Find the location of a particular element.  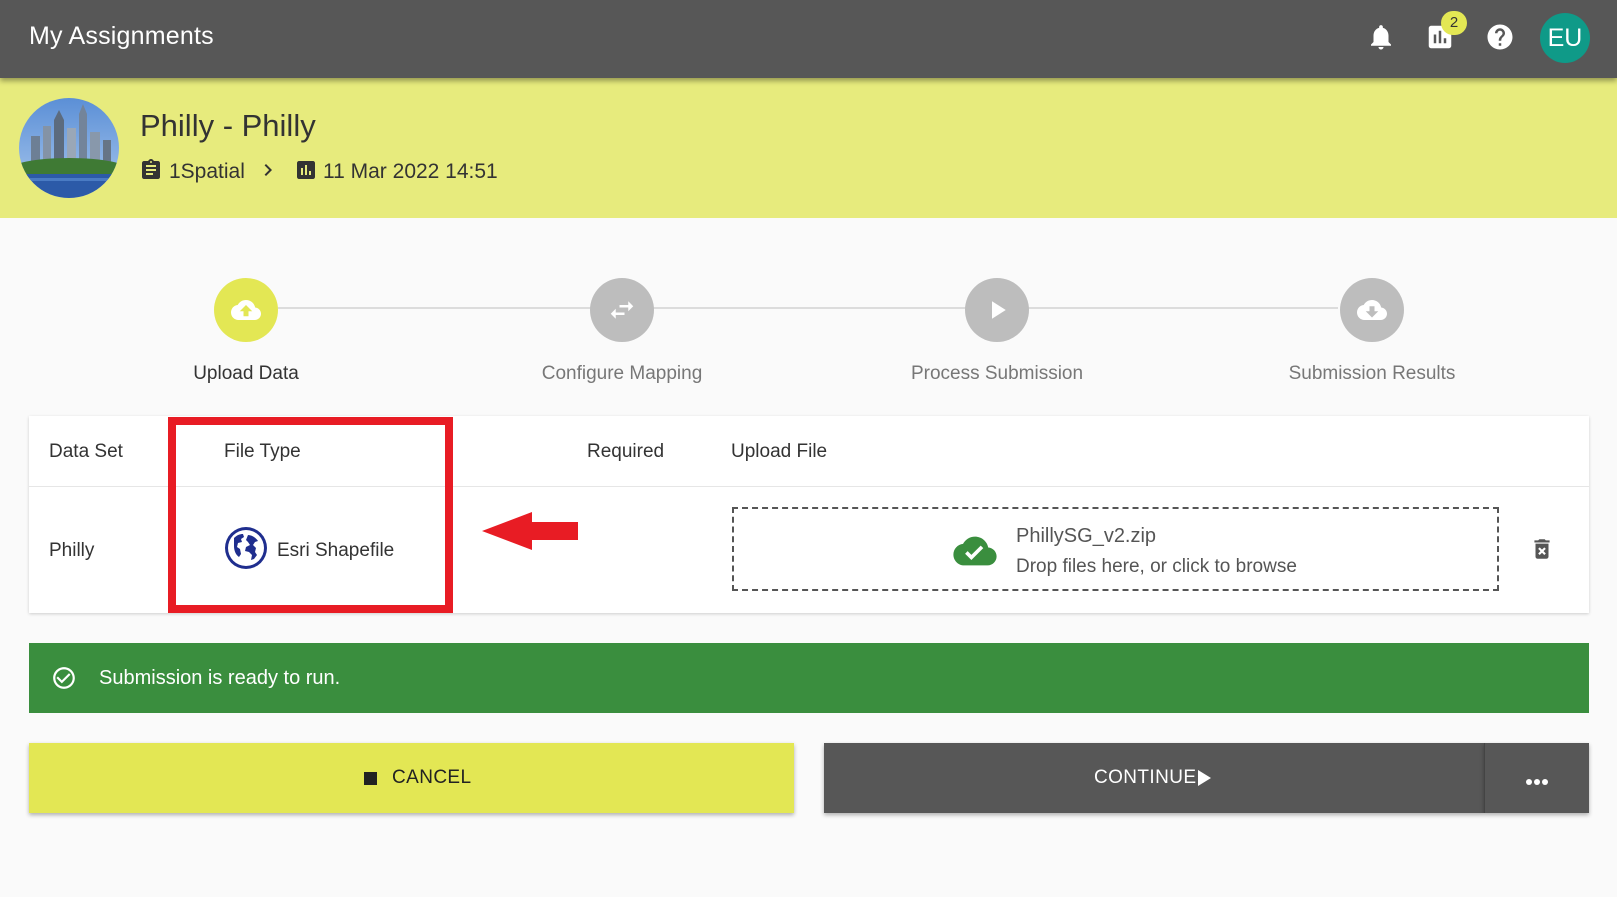

column-header-upload-file: Upload File is located at coordinates (779, 451).